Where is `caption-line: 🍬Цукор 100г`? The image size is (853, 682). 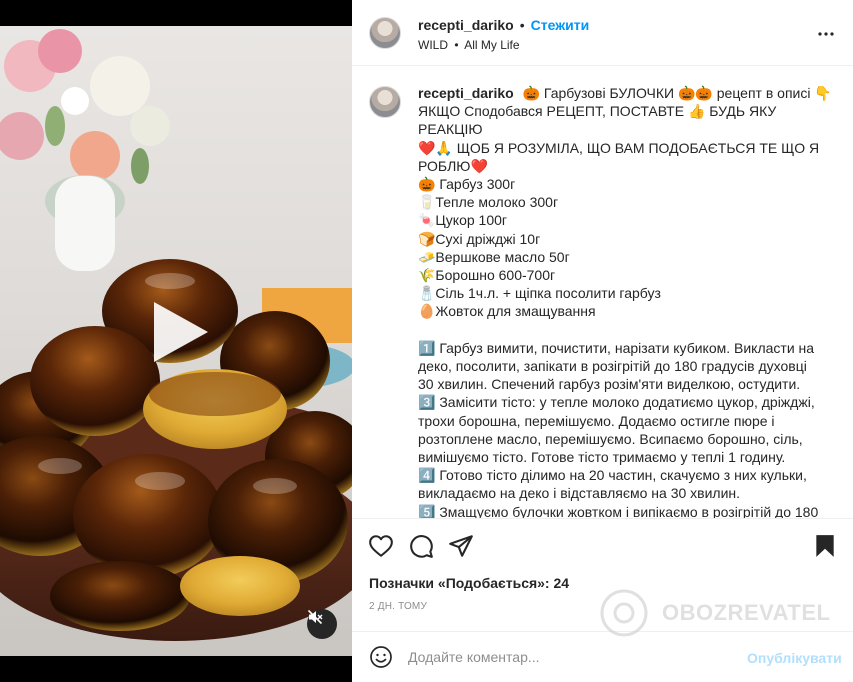 caption-line: 🍬Цукор 100г is located at coordinates (462, 220).